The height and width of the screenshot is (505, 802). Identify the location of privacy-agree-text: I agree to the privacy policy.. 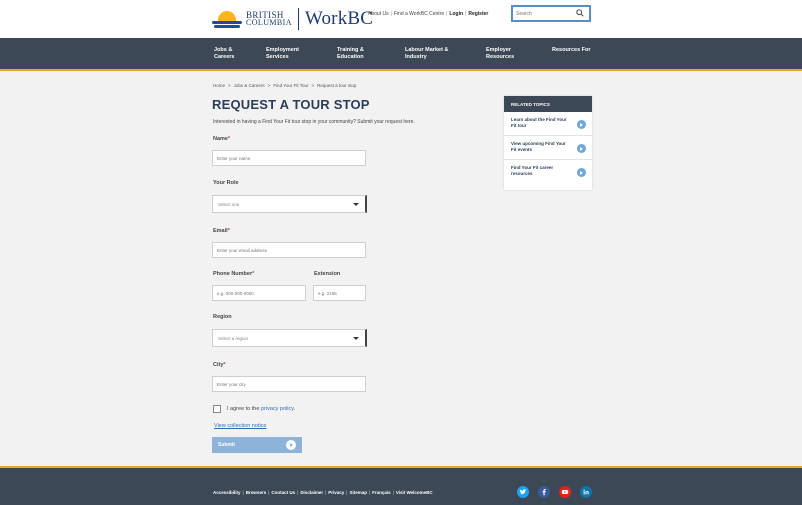
(261, 409).